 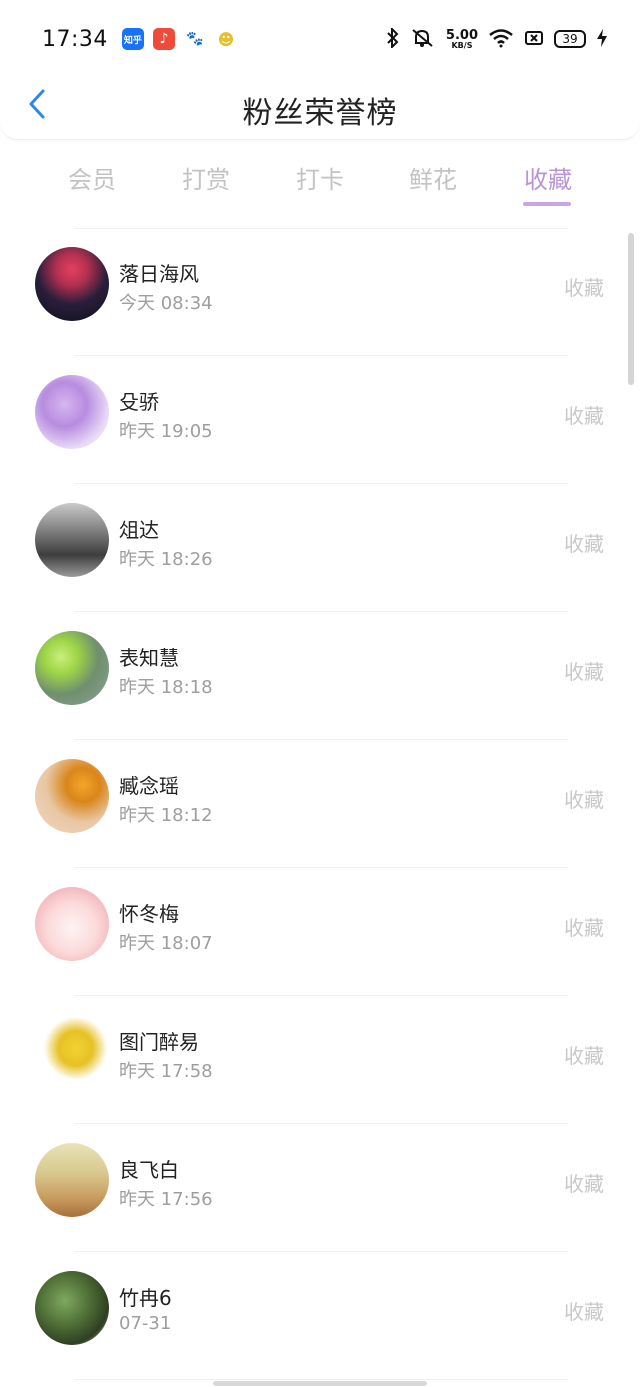 I want to click on wifi-icon, so click(x=501, y=39).